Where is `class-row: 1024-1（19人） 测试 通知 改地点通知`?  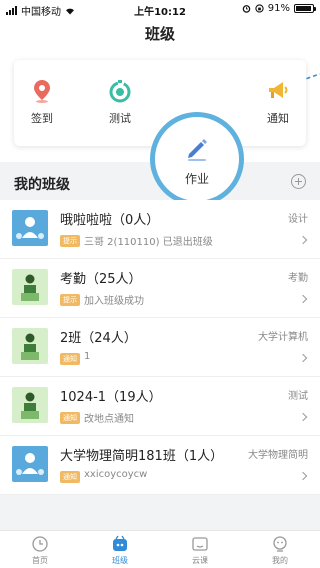
class-row: 1024-1（19人） 测试 通知 改地点通知 is located at coordinates (160, 406).